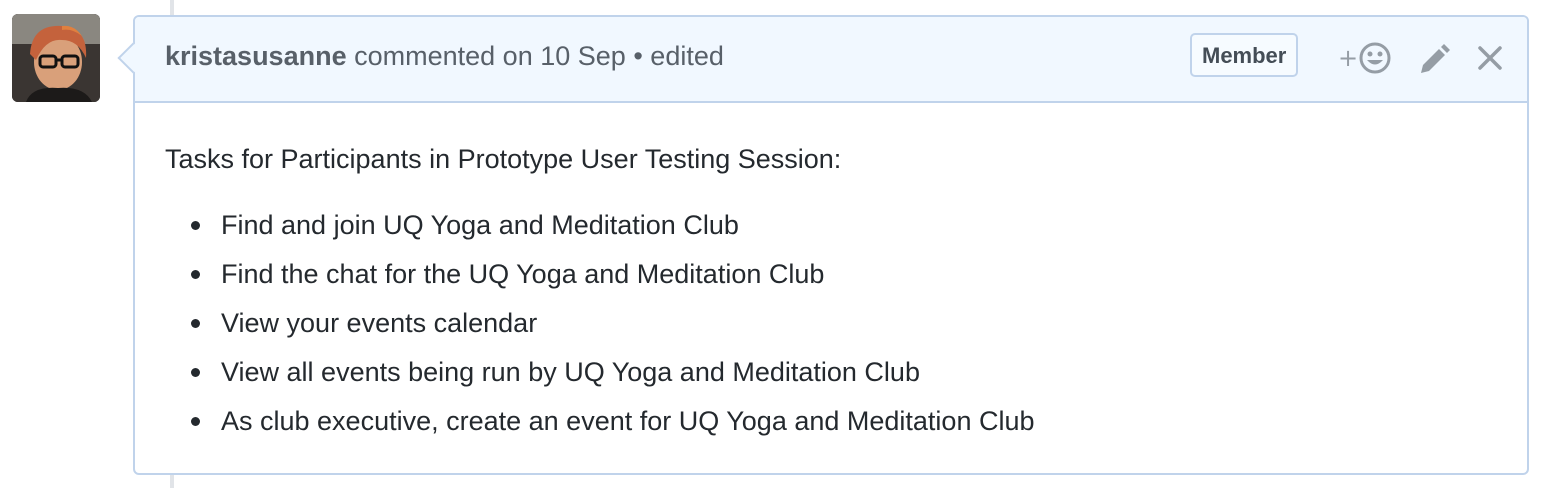 The height and width of the screenshot is (488, 1552). I want to click on list-item: View your events calendar, so click(844, 327).